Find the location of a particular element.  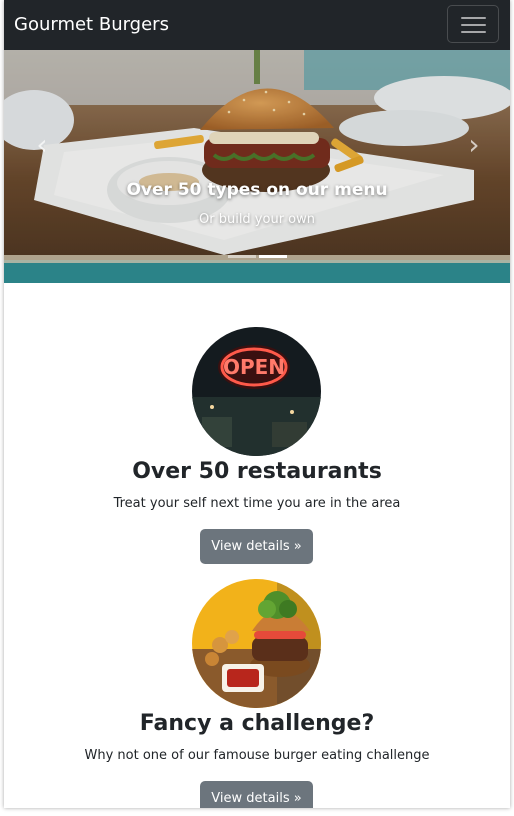

carousel-caption-subtitle: Or build your own is located at coordinates (257, 219).